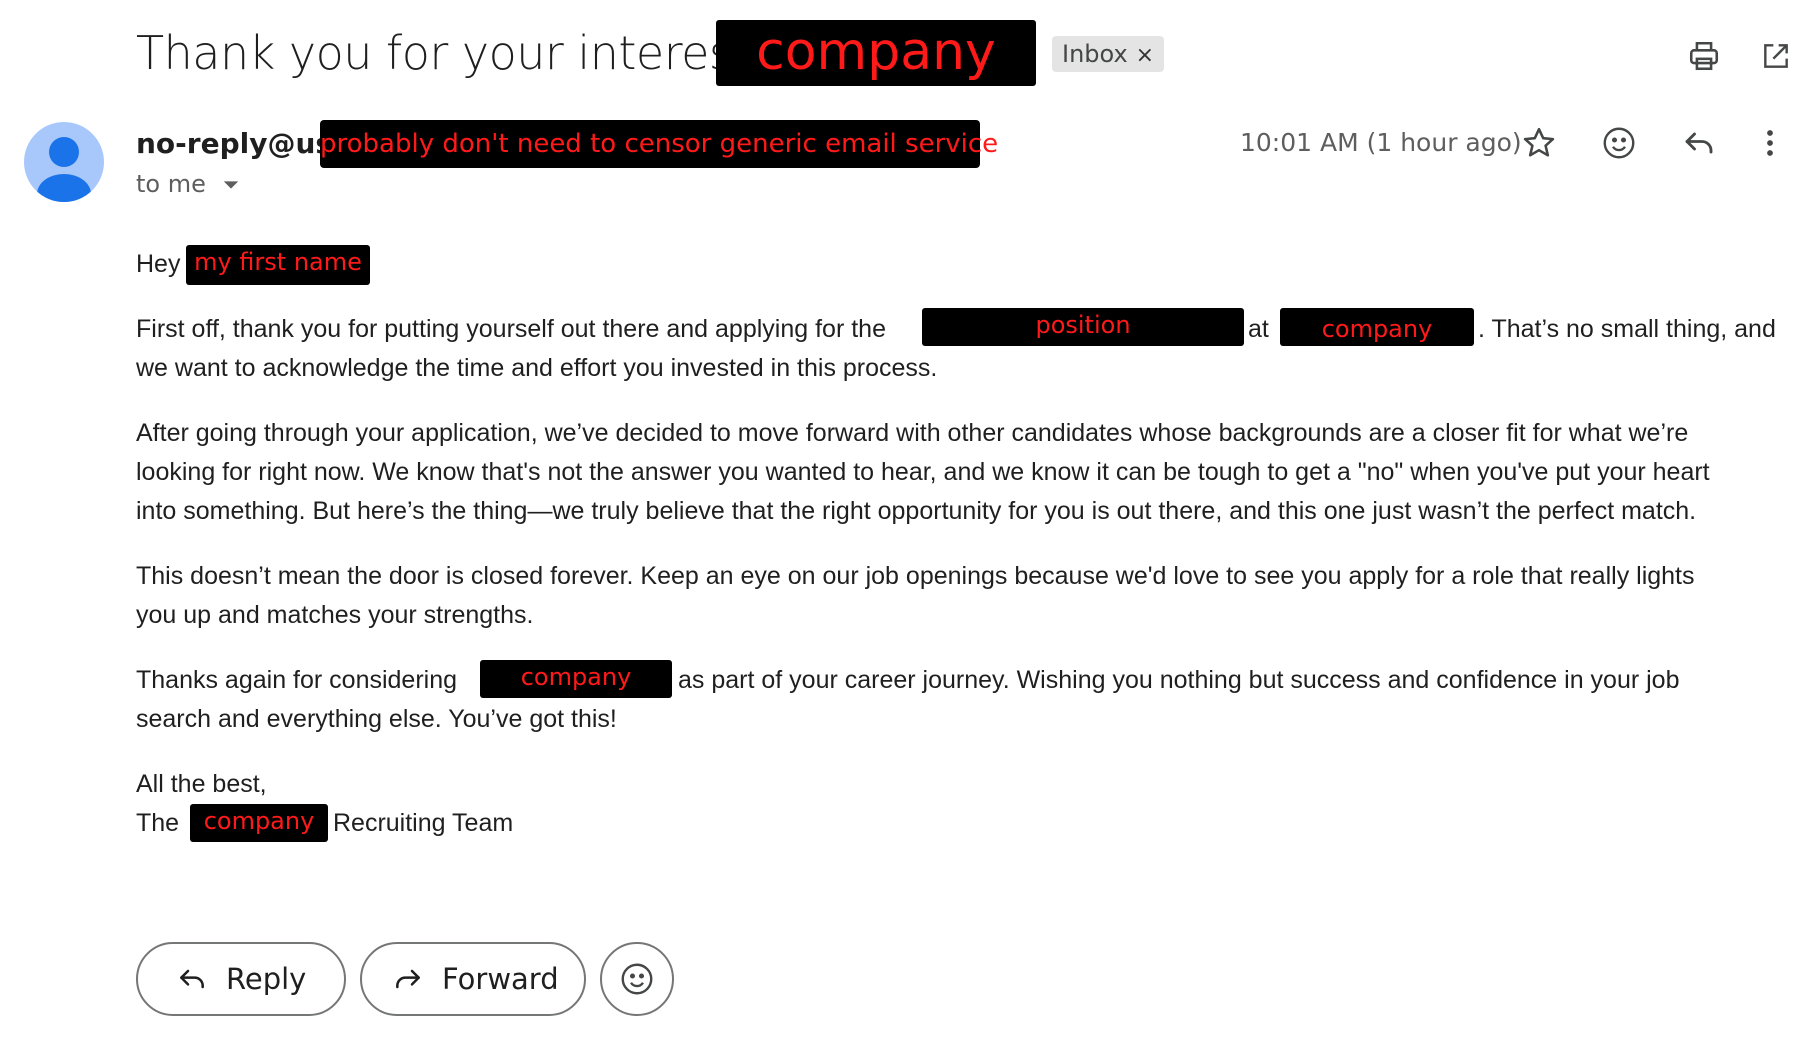 The width and height of the screenshot is (1816, 1058). I want to click on subject-redaction: company, so click(876, 53).